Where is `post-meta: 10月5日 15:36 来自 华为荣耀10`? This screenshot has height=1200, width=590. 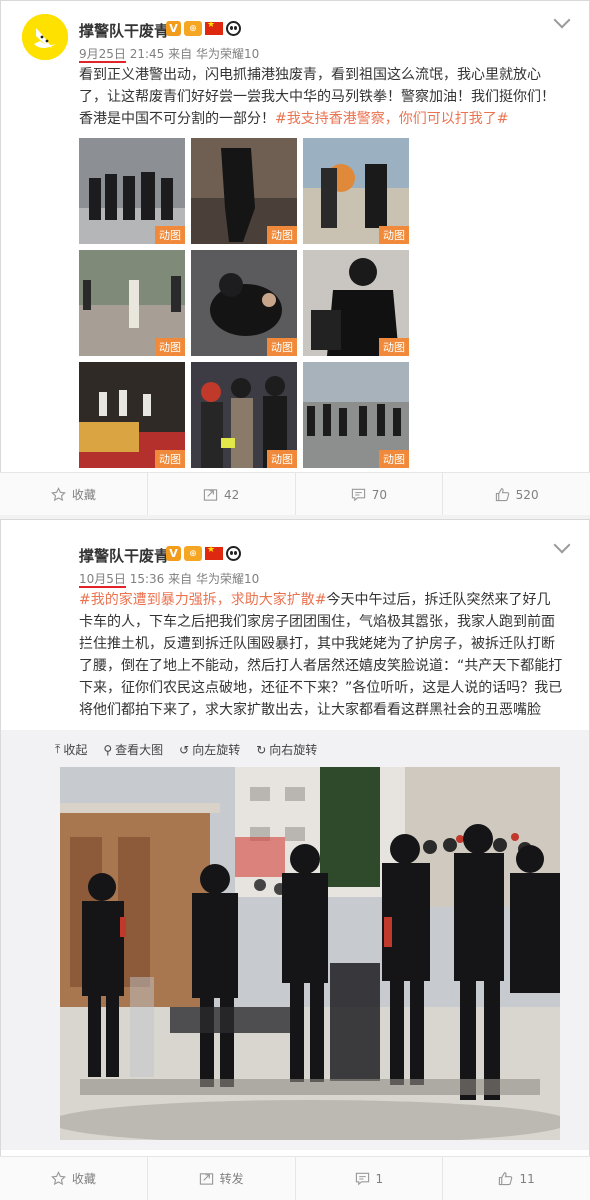
post-meta: 10月5日 15:36 来自 华为荣耀10 is located at coordinates (169, 579).